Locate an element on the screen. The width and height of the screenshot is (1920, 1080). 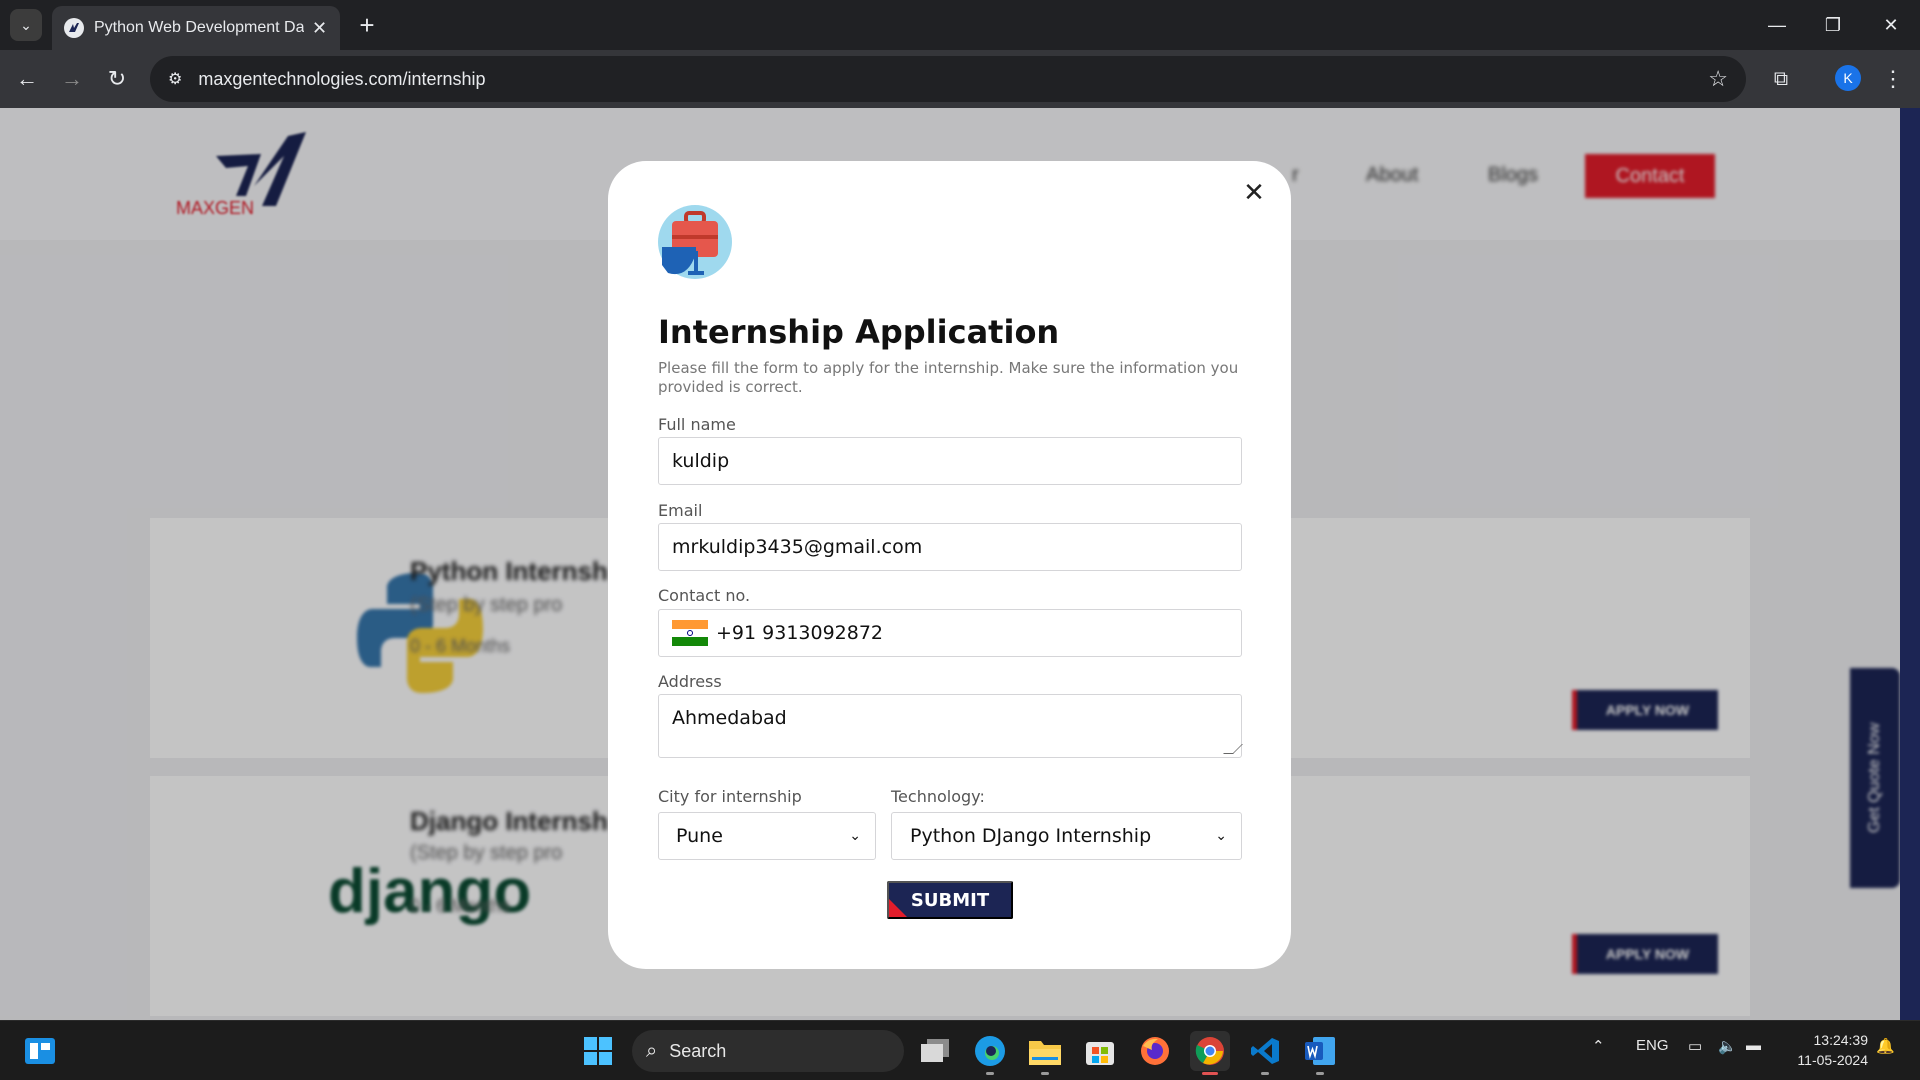
minimize-button: — is located at coordinates (1777, 25).